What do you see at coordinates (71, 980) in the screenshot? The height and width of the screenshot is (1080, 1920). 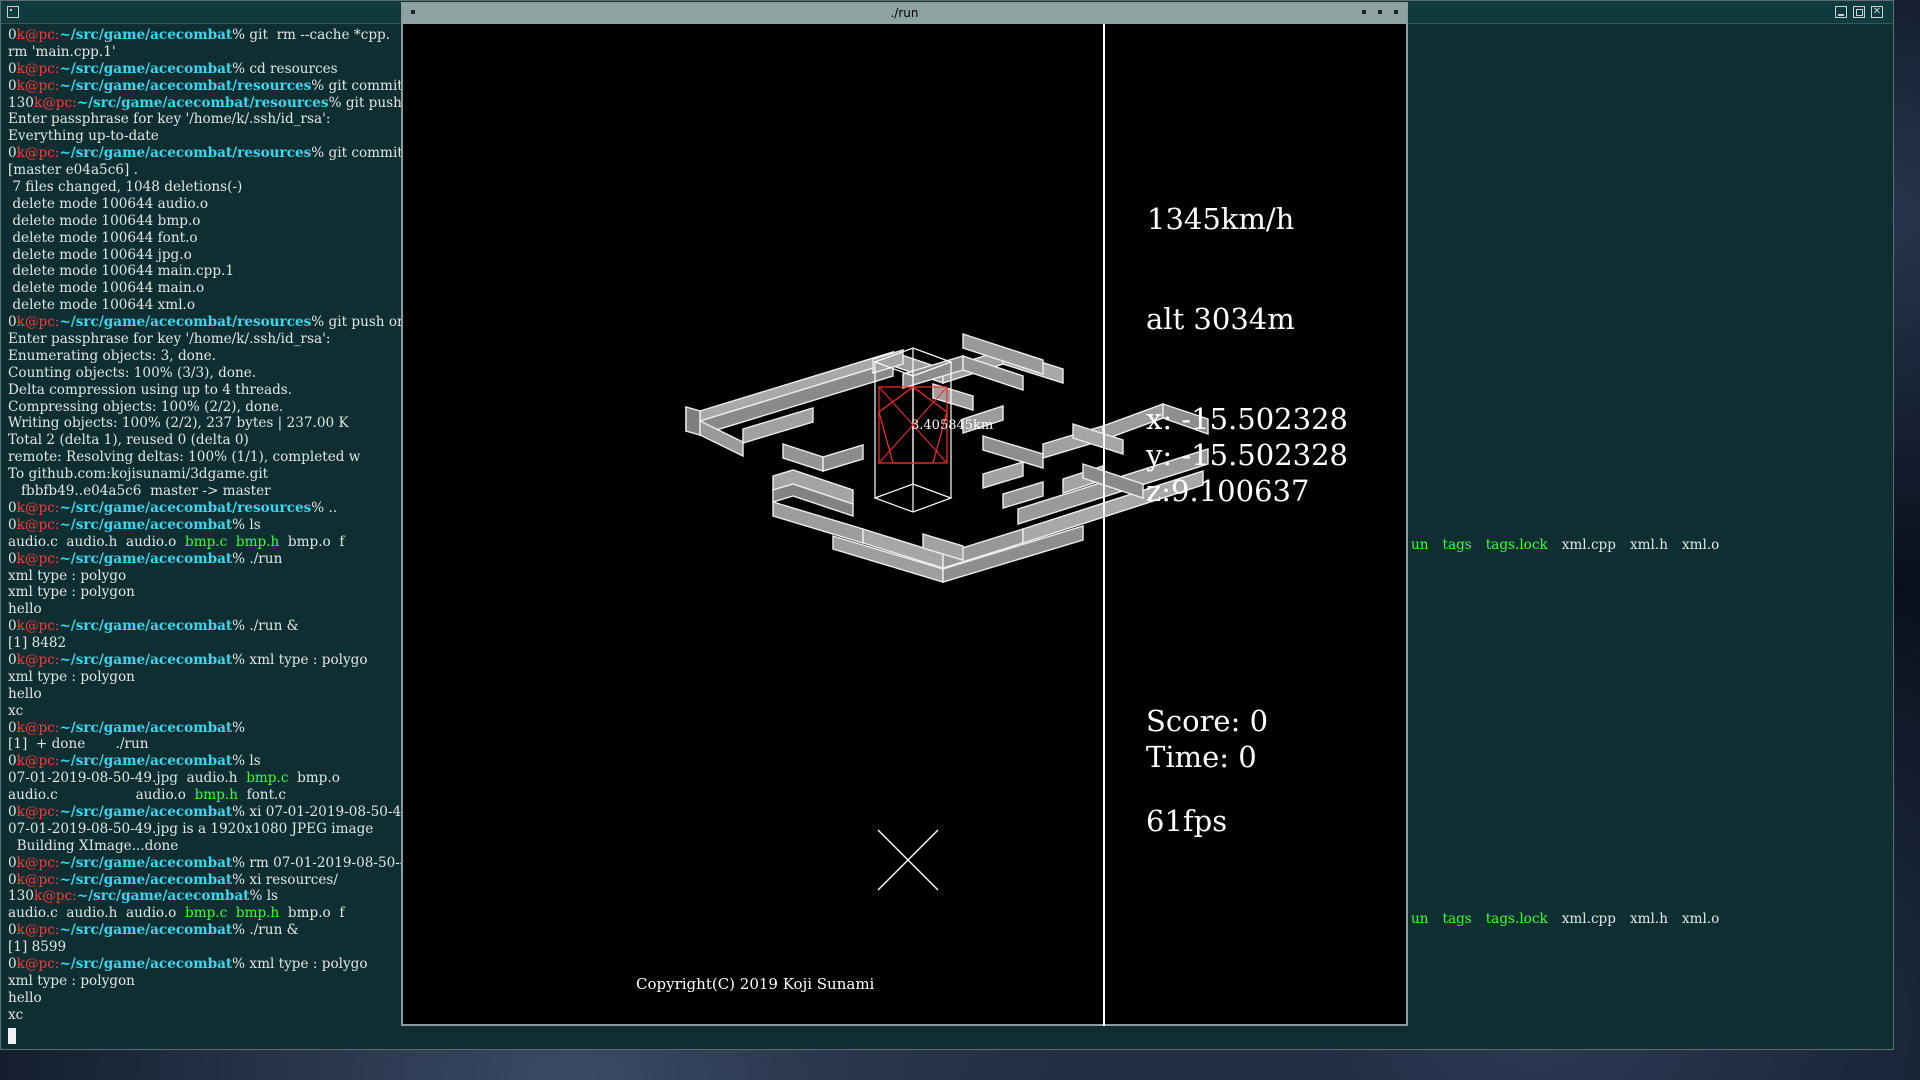 I see `terminal-text-segment: xml type : polygon` at bounding box center [71, 980].